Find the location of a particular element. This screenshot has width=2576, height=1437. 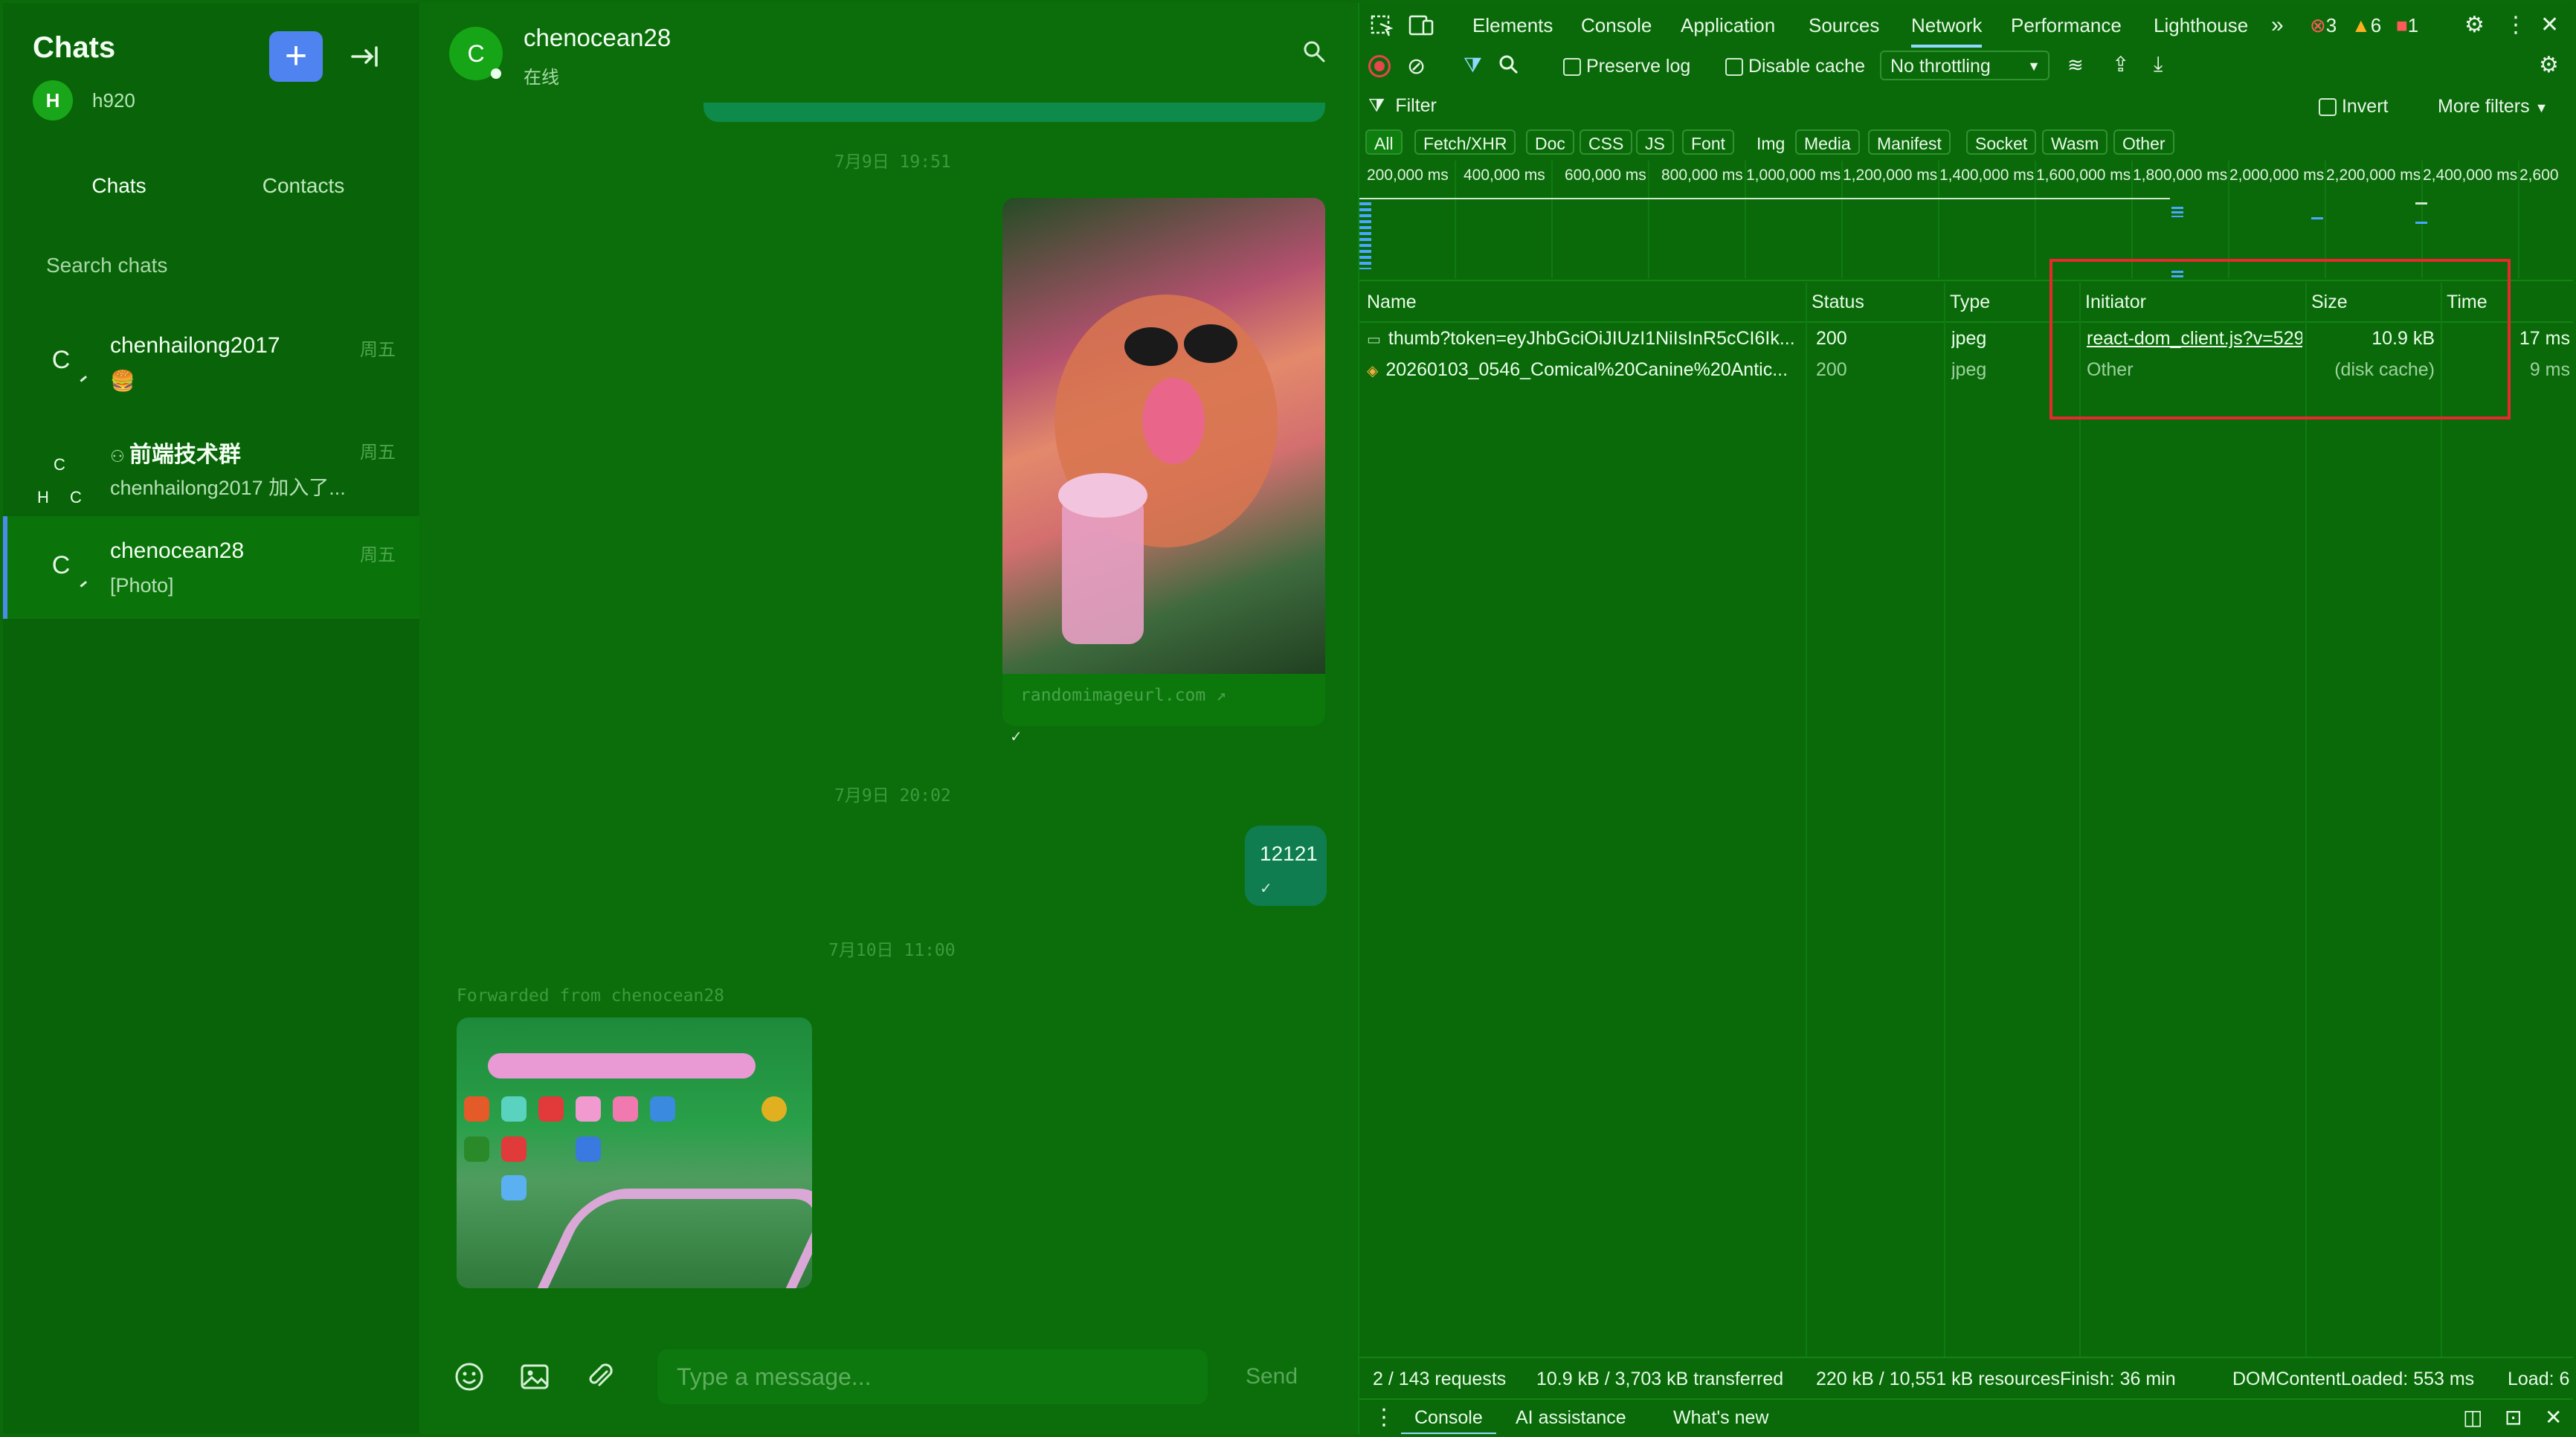

network-filter-row: ⧩ Filter Invert More filters ▼ is located at coordinates (1966, 105).